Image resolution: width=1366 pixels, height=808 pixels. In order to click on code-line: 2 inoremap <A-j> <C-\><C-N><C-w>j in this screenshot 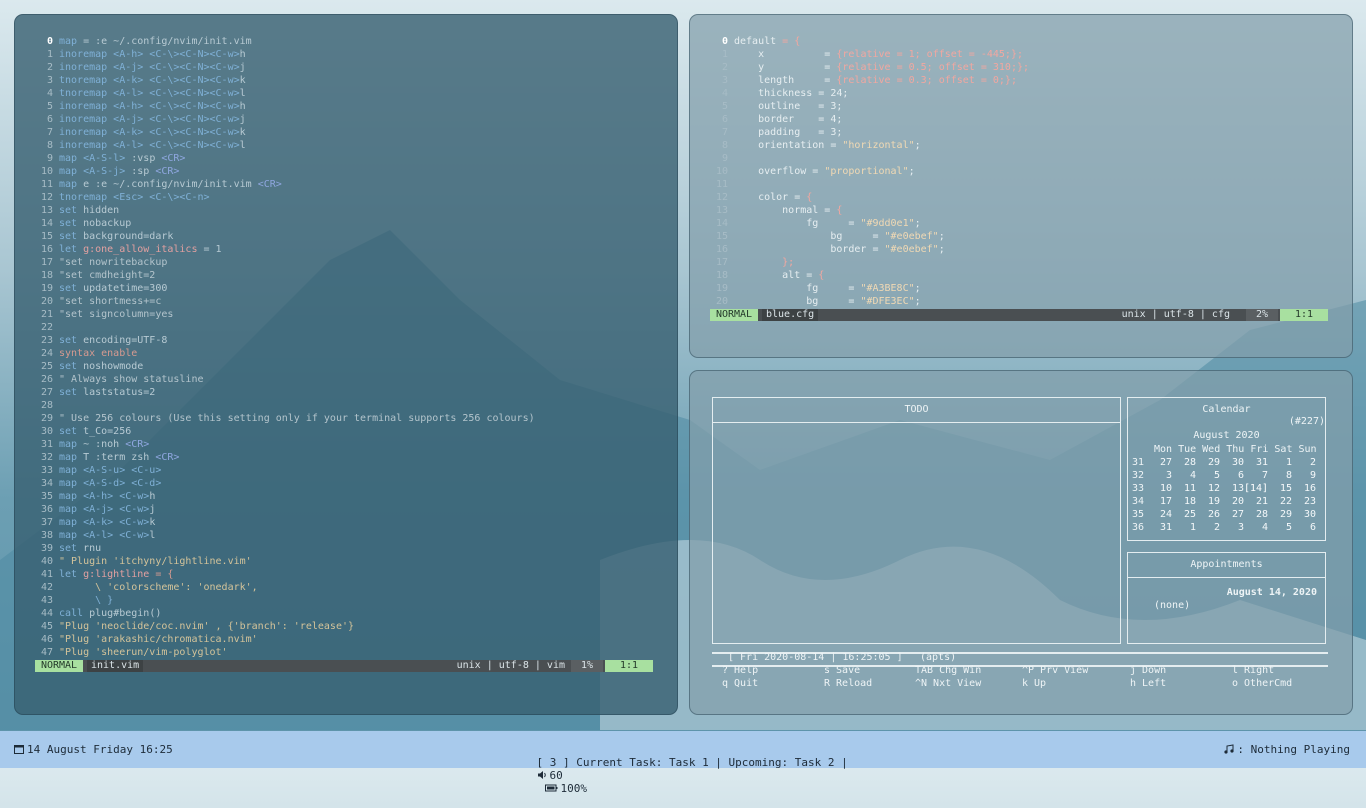, I will do `click(346, 67)`.